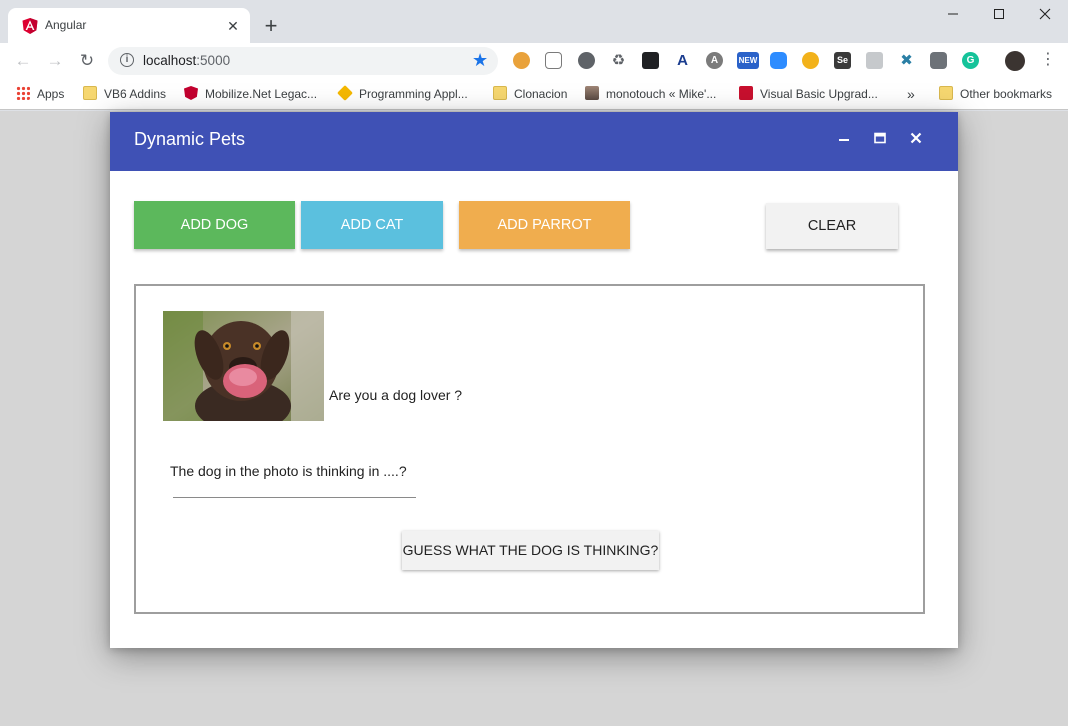 This screenshot has width=1068, height=726. I want to click on url-host: localhost, so click(170, 60).